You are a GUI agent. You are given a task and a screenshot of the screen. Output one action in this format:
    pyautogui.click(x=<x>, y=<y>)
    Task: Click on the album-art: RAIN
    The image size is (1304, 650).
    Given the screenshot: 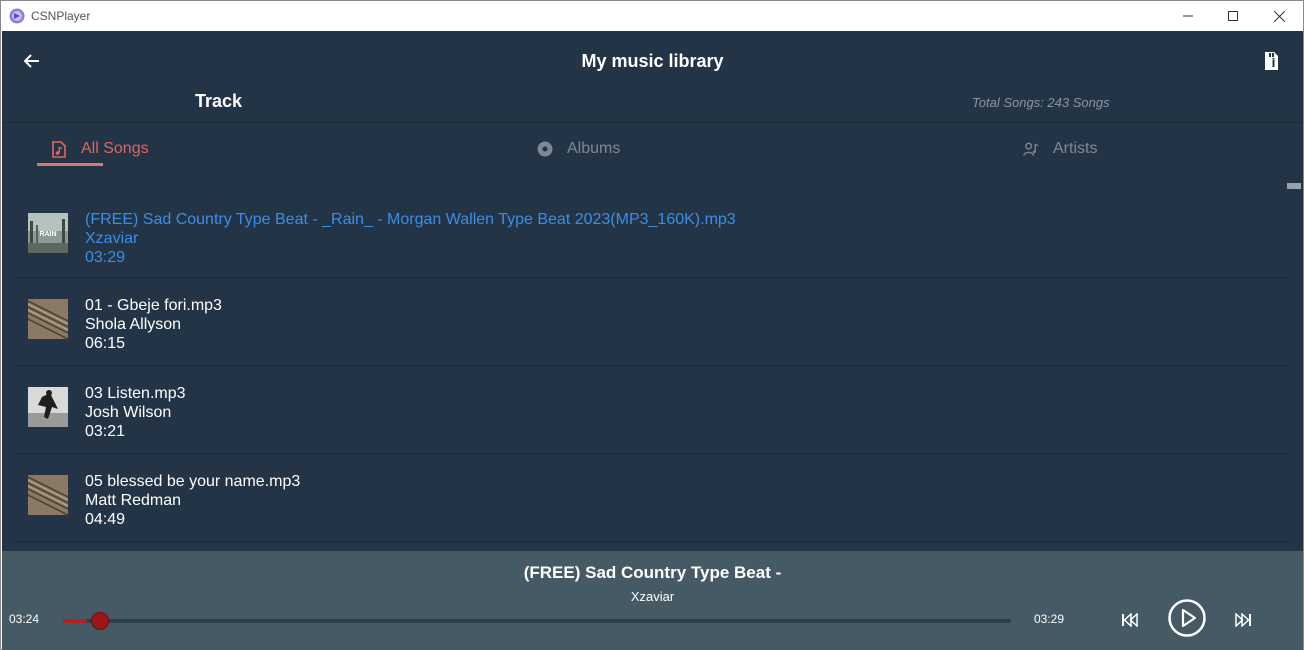 What is the action you would take?
    pyautogui.click(x=48, y=233)
    